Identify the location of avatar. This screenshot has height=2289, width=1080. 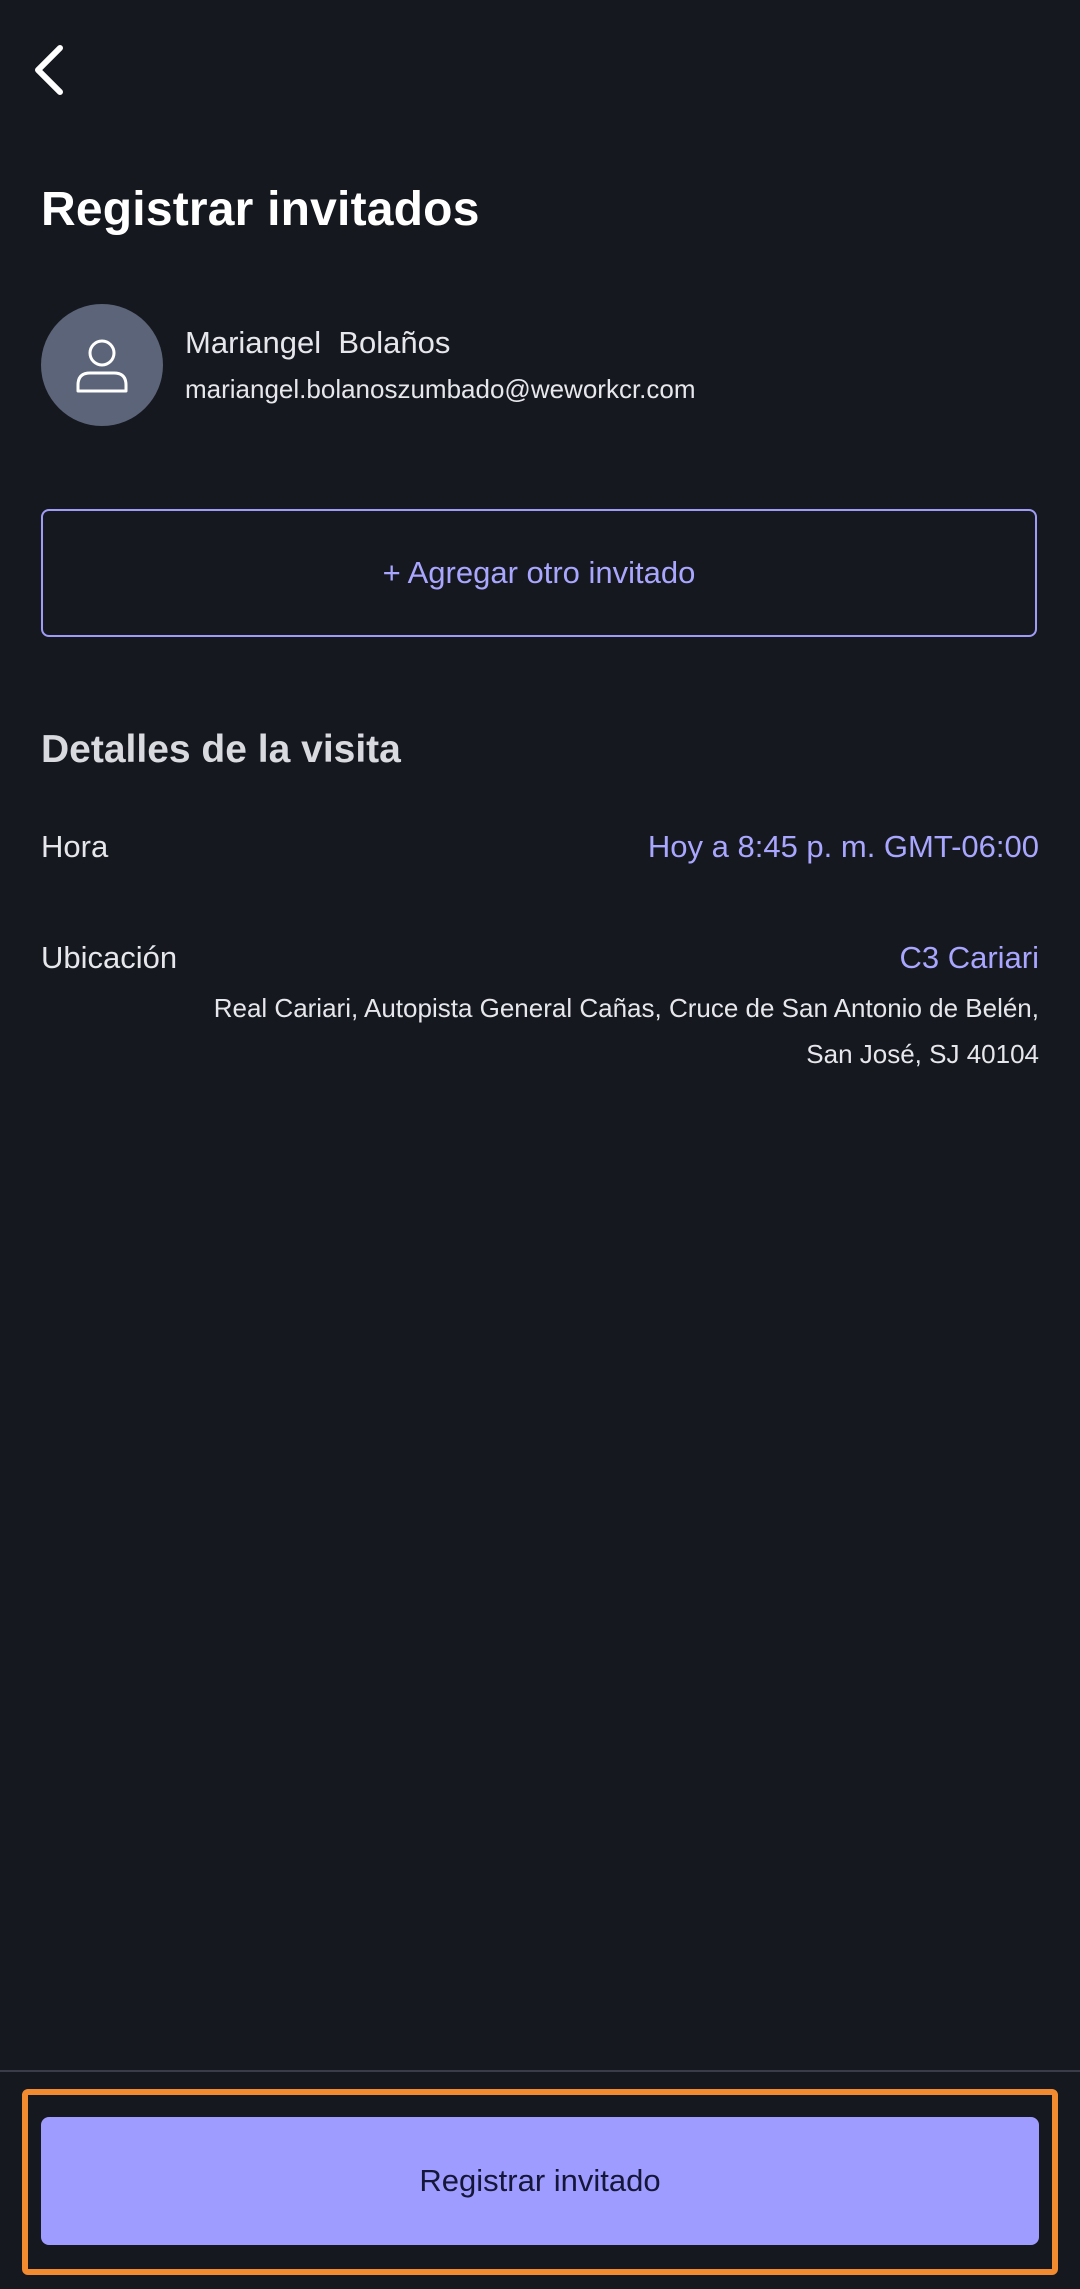
(102, 365).